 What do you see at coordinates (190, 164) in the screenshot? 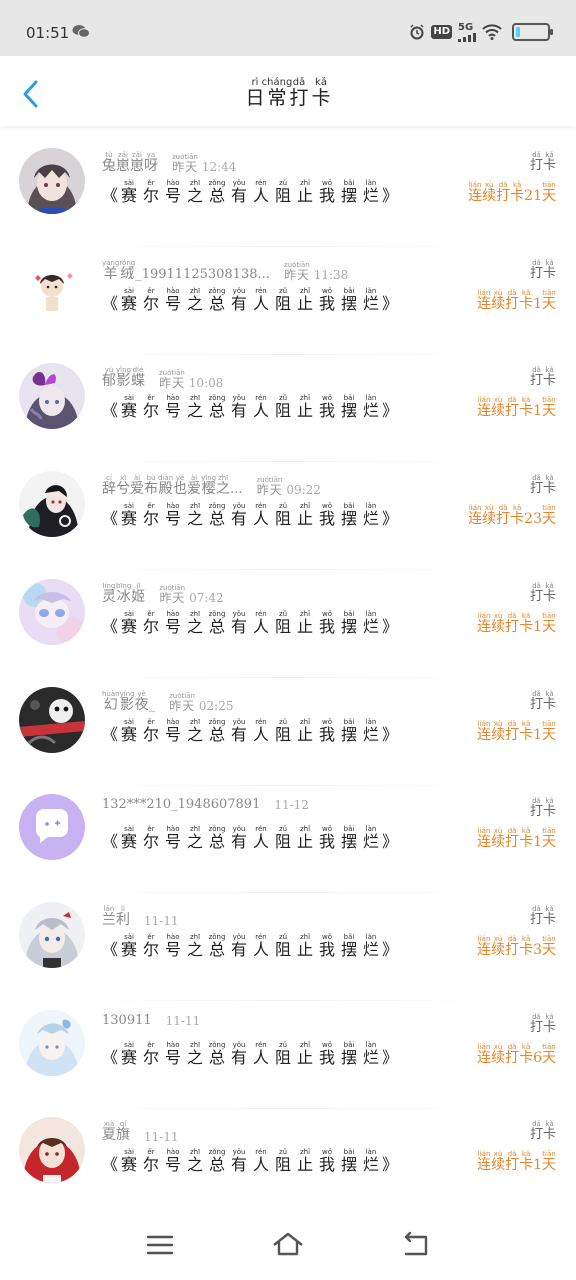
I see `time-char: tiān 天` at bounding box center [190, 164].